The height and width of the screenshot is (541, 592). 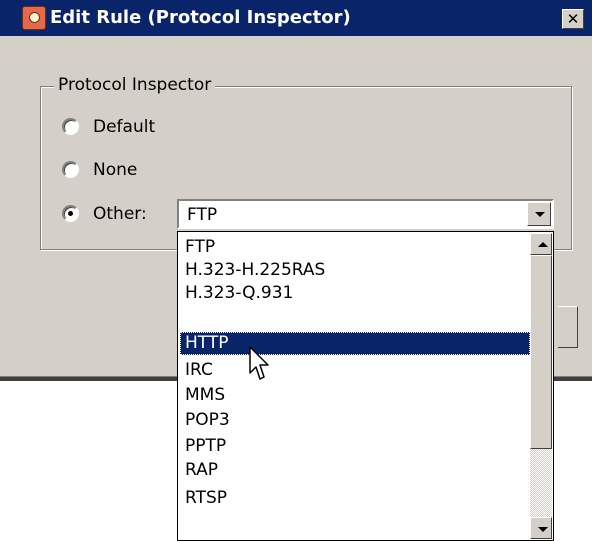 I want to click on scroll-thumb, so click(x=541, y=352).